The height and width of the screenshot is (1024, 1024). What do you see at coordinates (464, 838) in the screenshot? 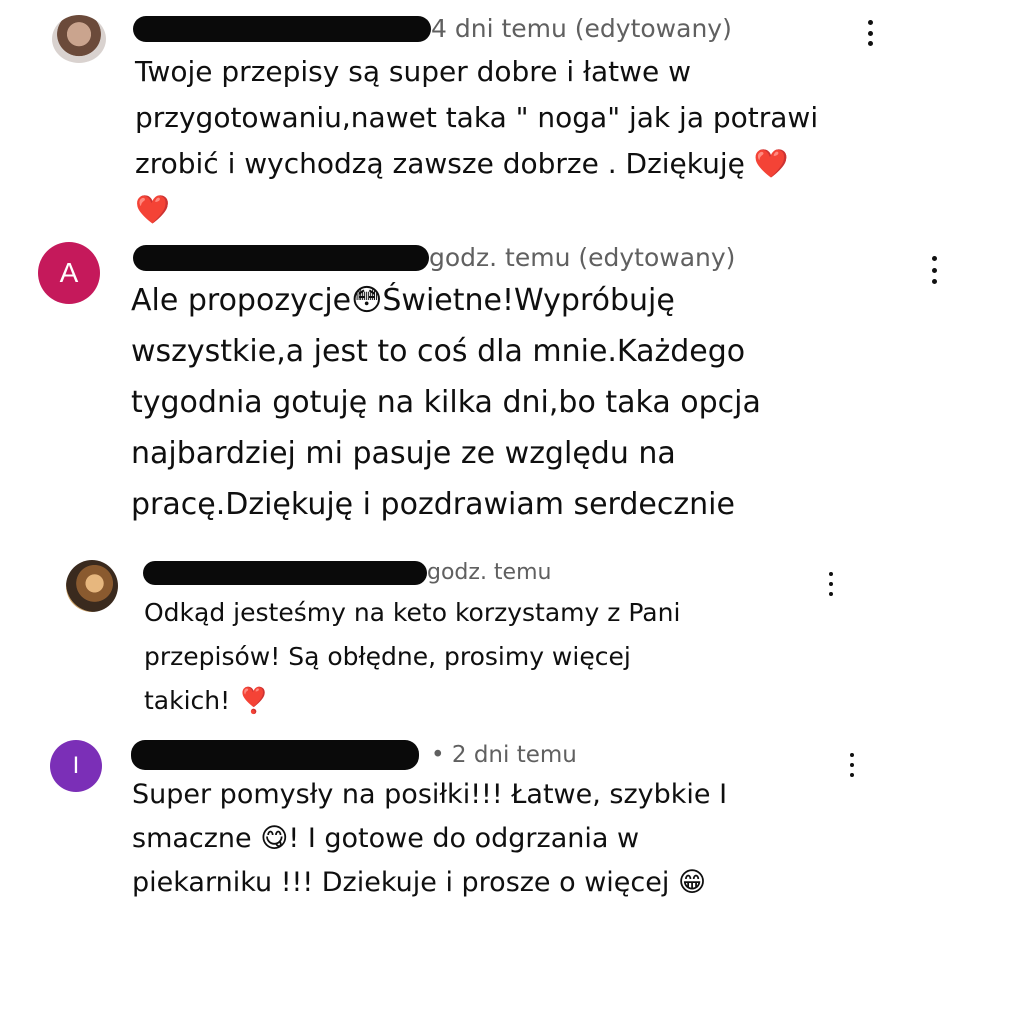
I see `comment-line-text: ! I gotowe do odgrzania w` at bounding box center [464, 838].